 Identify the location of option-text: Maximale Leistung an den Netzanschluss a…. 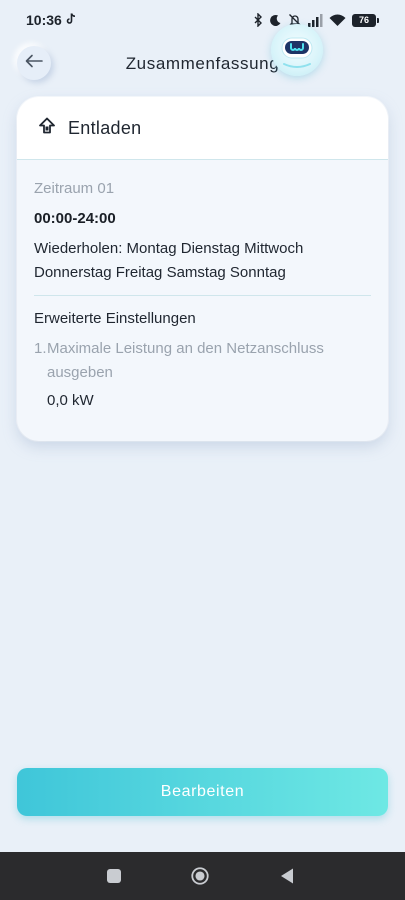
(185, 360).